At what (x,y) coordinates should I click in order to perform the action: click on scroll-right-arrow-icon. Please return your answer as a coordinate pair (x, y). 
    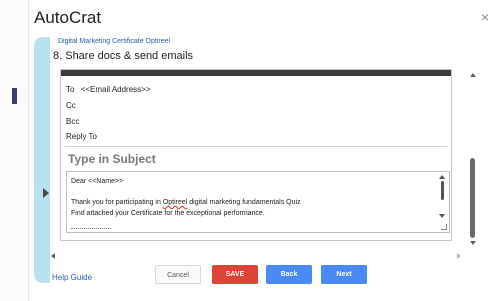
    Looking at the image, I should click on (459, 256).